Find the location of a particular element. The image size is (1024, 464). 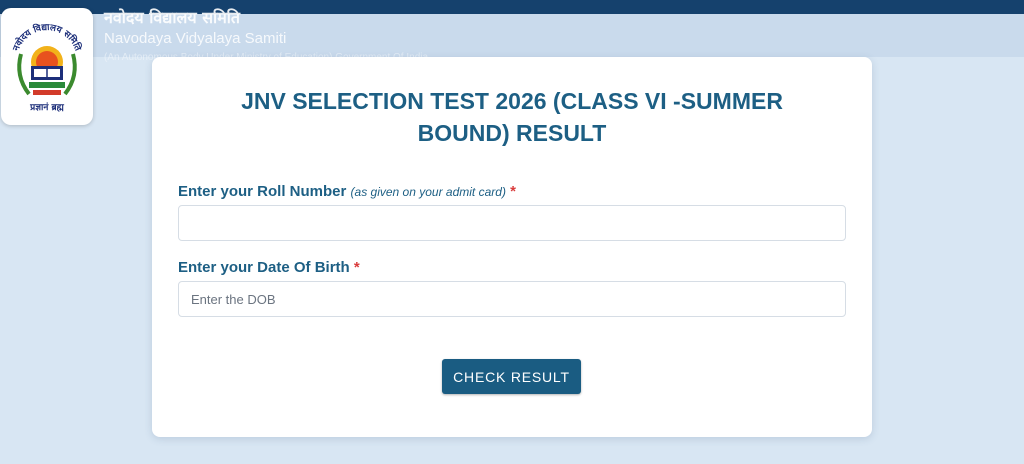

dob-label-text: Enter your Date Of Birth is located at coordinates (264, 267).